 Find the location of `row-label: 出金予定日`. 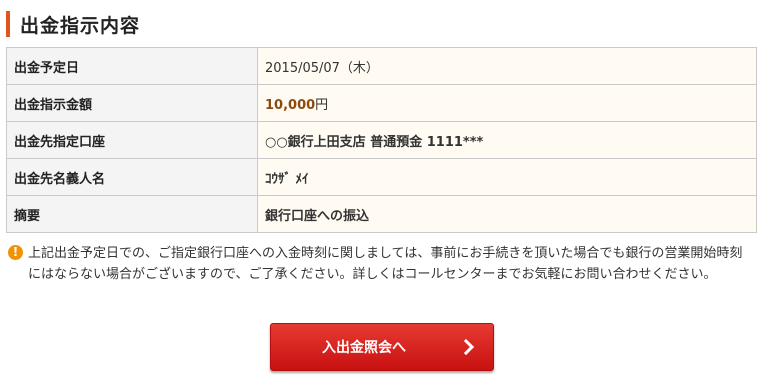

row-label: 出金予定日 is located at coordinates (132, 66).